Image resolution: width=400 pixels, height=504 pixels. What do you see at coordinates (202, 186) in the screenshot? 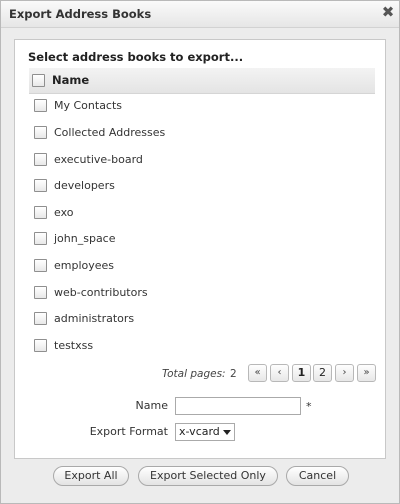
I see `list-item: developers` at bounding box center [202, 186].